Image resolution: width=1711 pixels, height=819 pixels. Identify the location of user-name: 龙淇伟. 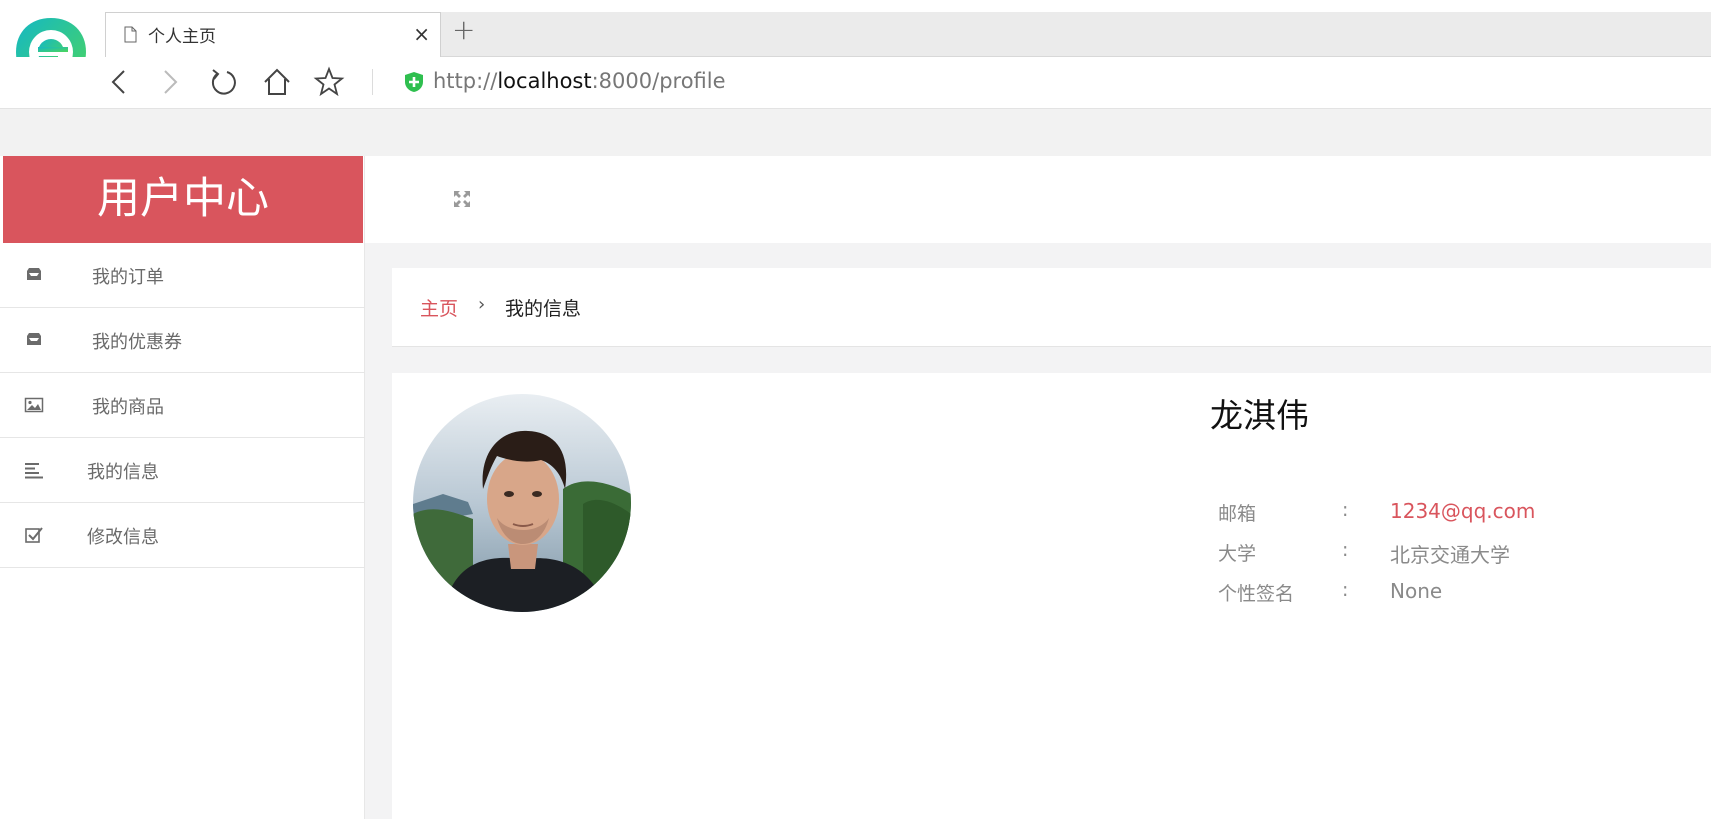
(1259, 415).